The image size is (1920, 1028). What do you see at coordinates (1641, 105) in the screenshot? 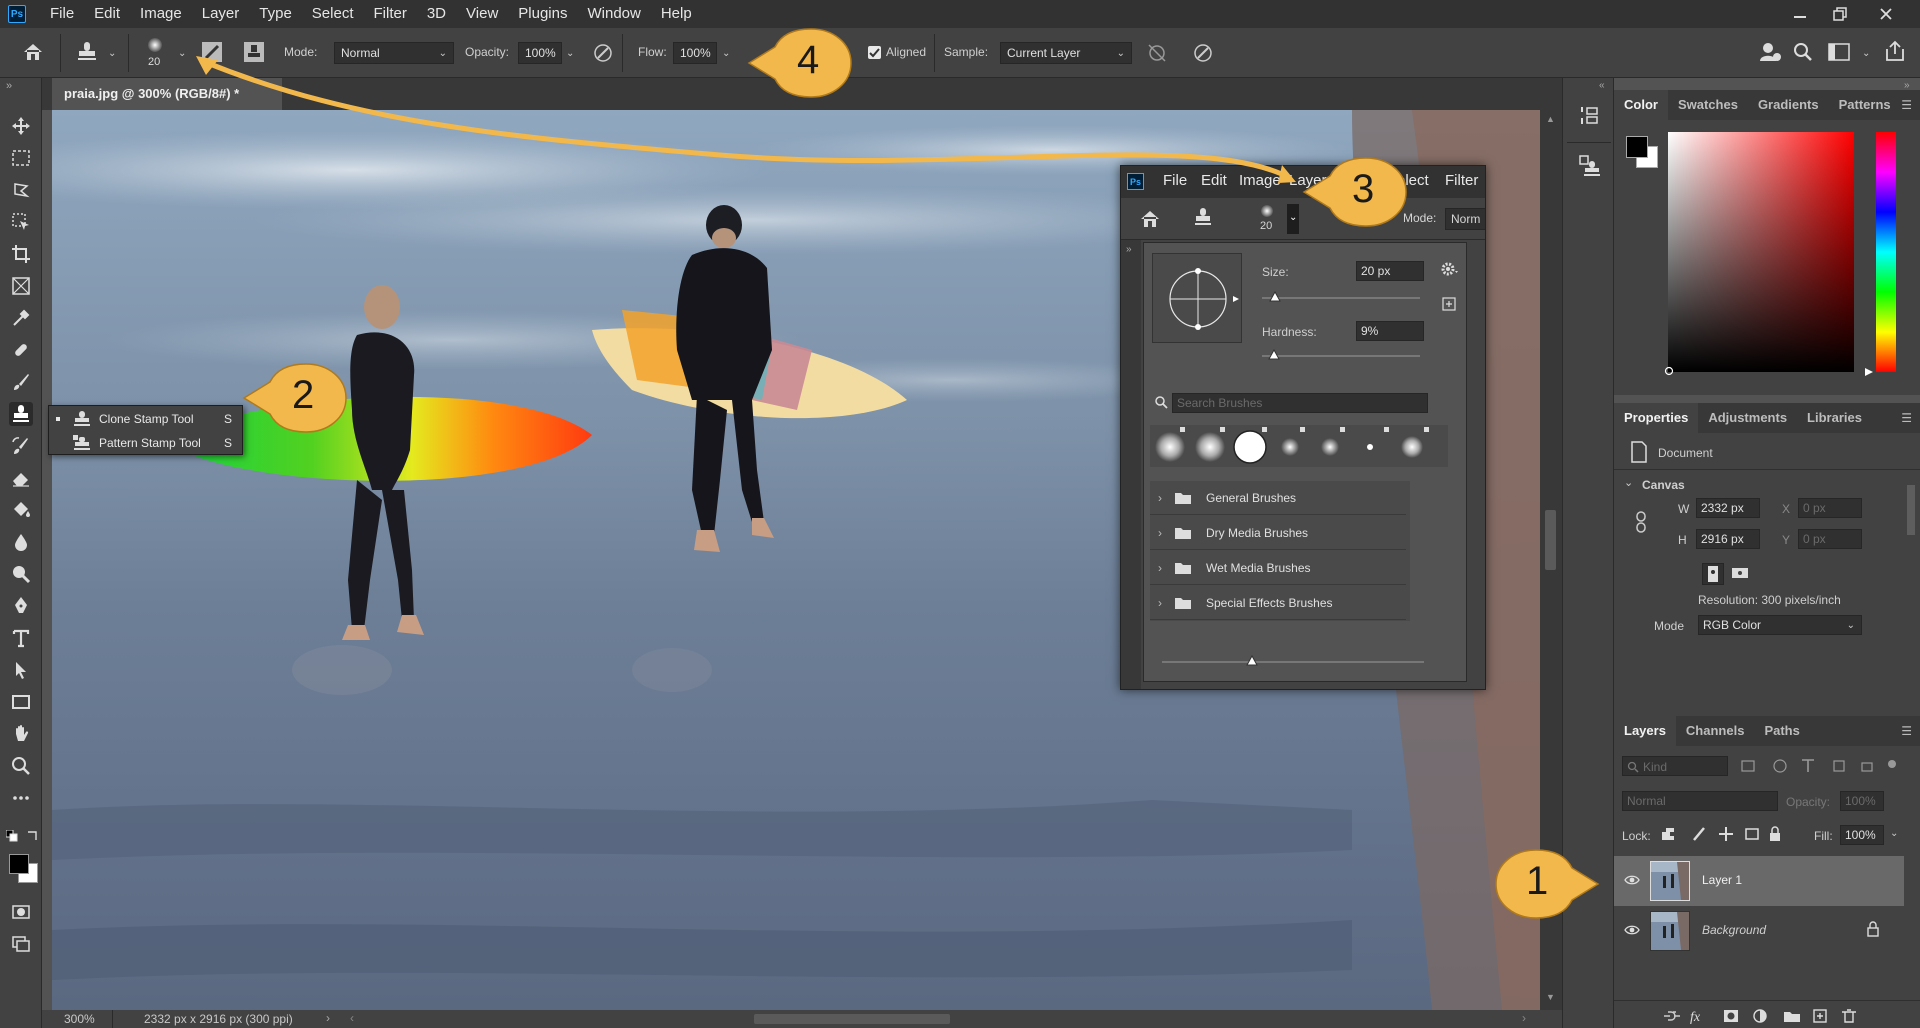
I see `tab-color: Color` at bounding box center [1641, 105].